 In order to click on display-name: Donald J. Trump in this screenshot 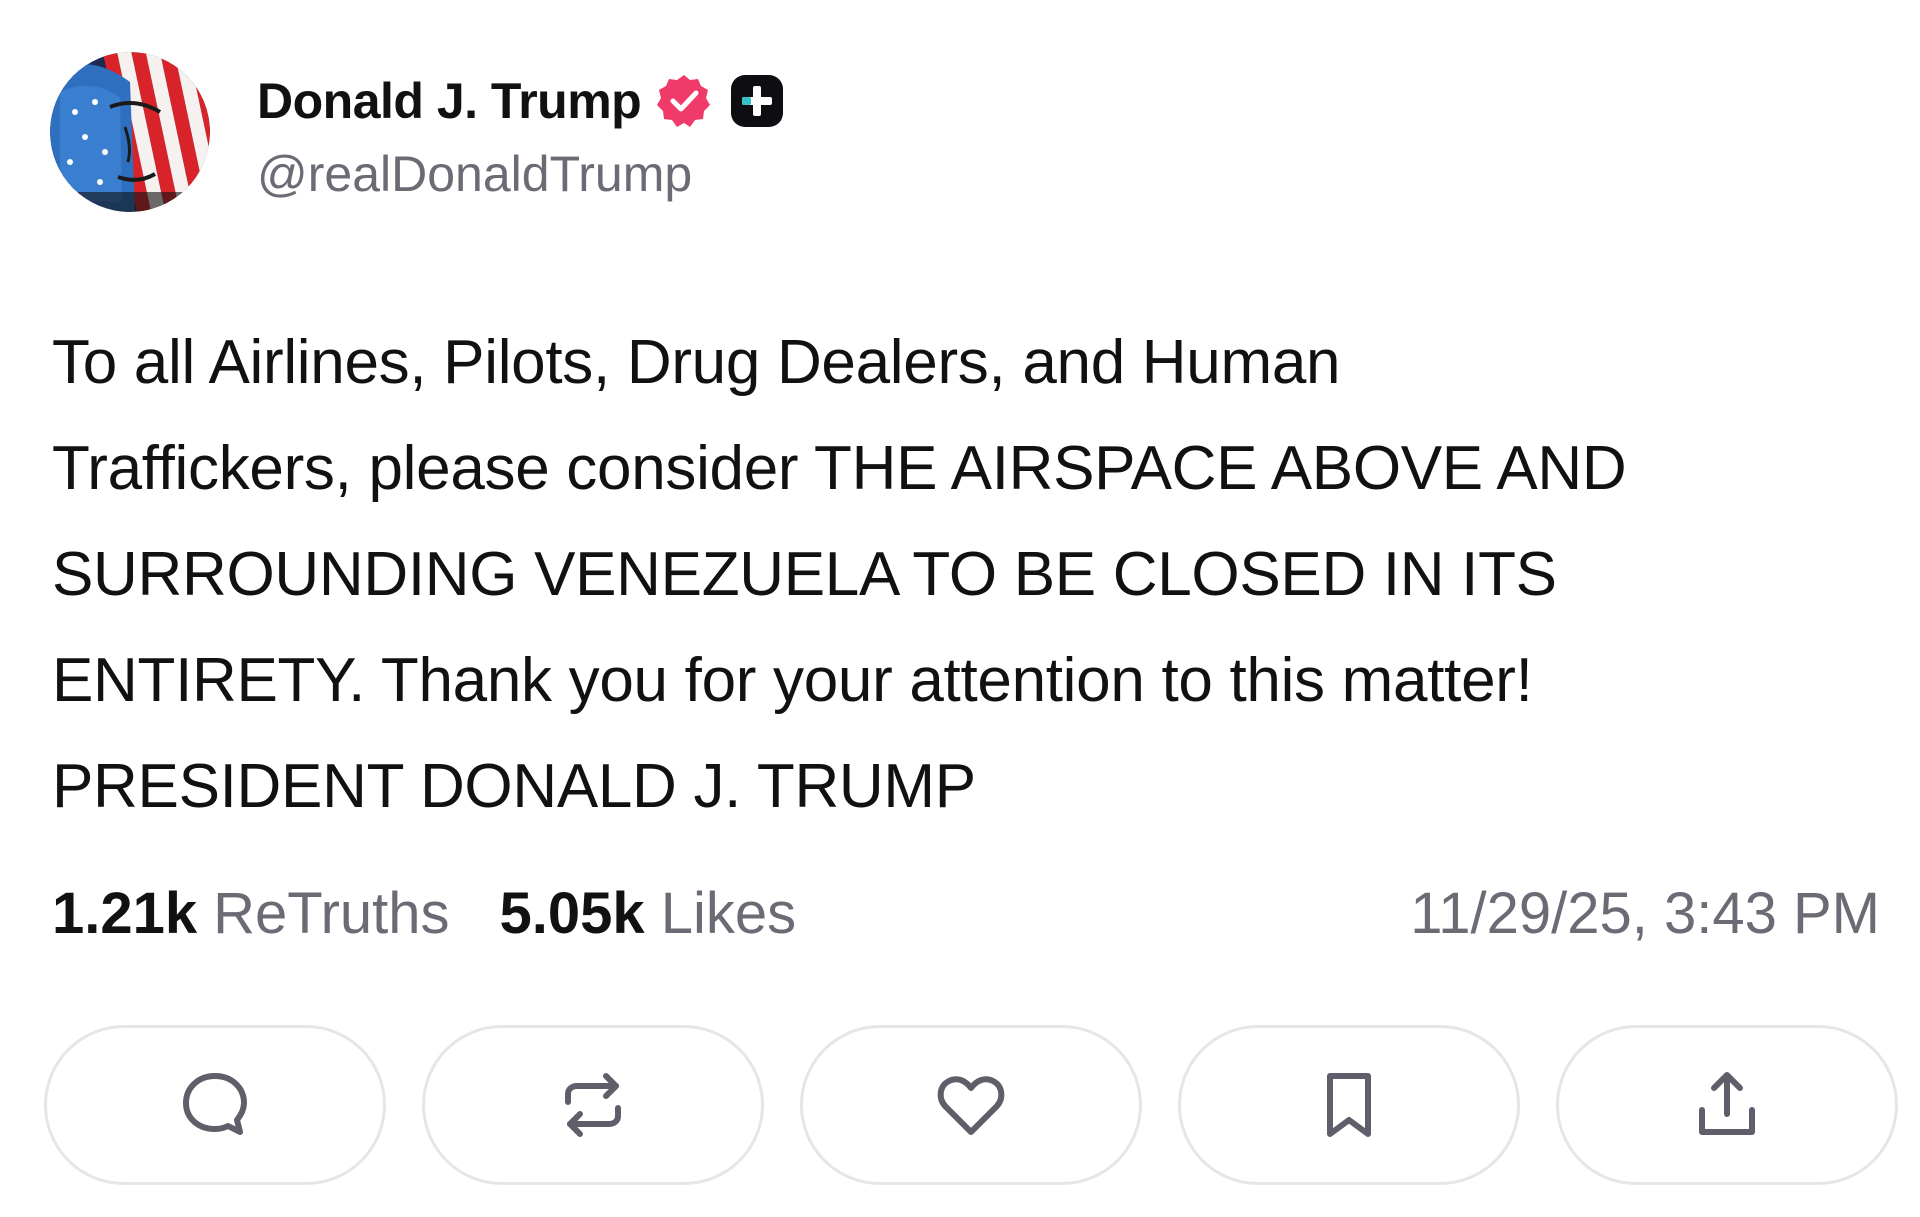, I will do `click(449, 101)`.